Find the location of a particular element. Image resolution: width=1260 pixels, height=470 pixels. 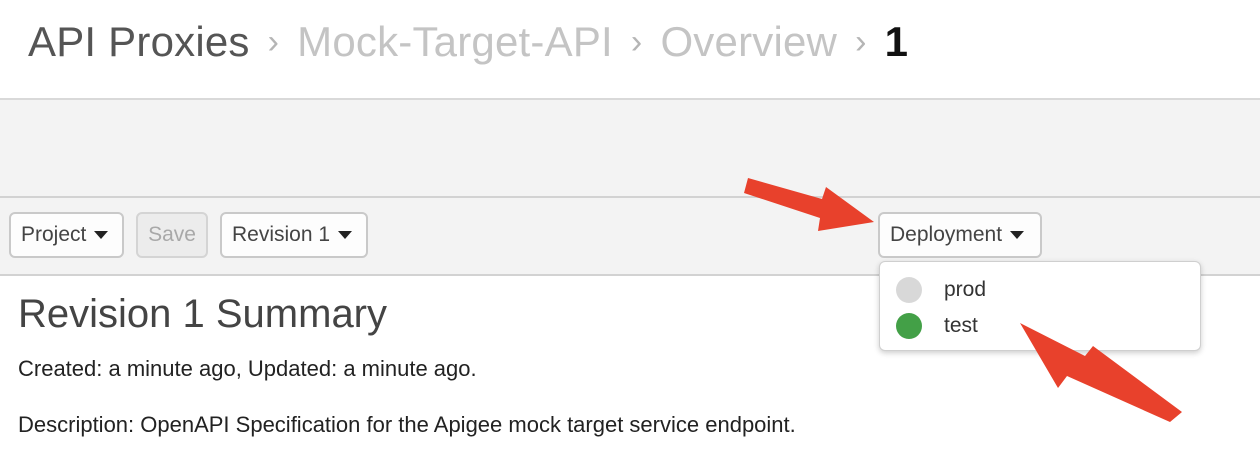

save-button: Save is located at coordinates (172, 235).